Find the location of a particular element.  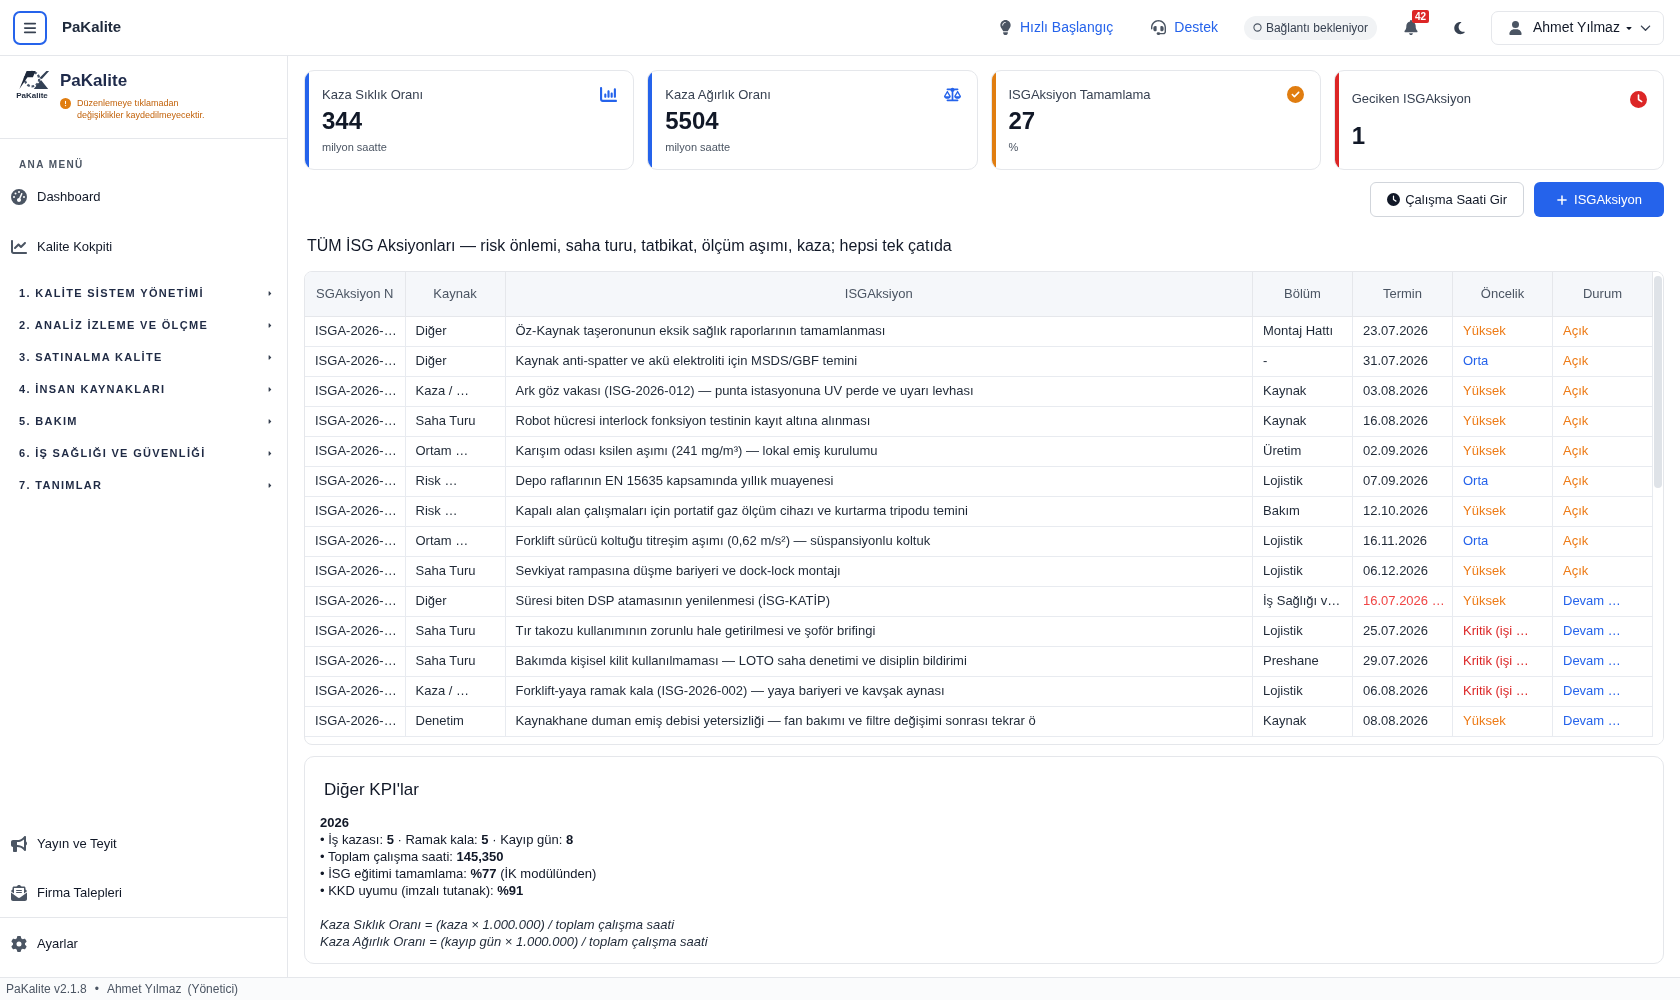

table-cell: 16.08.2026 is located at coordinates (1402, 421).